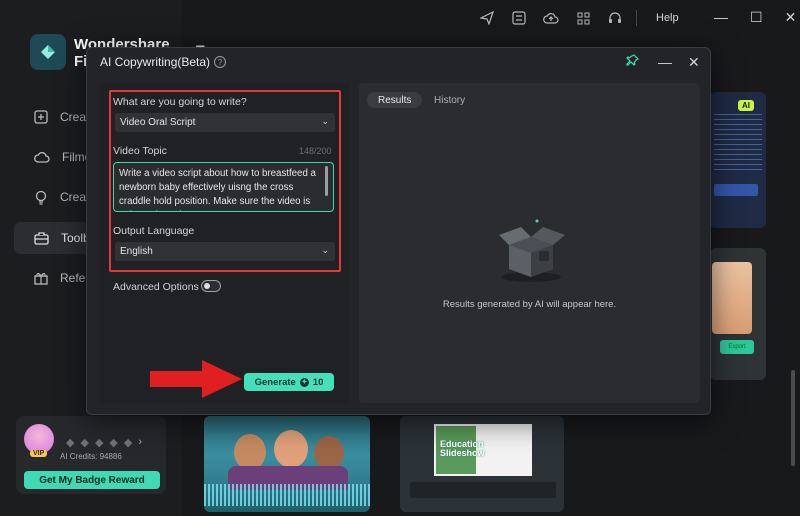  What do you see at coordinates (225, 122) in the screenshot?
I see `write-type-select: Video Oral Script ⌄` at bounding box center [225, 122].